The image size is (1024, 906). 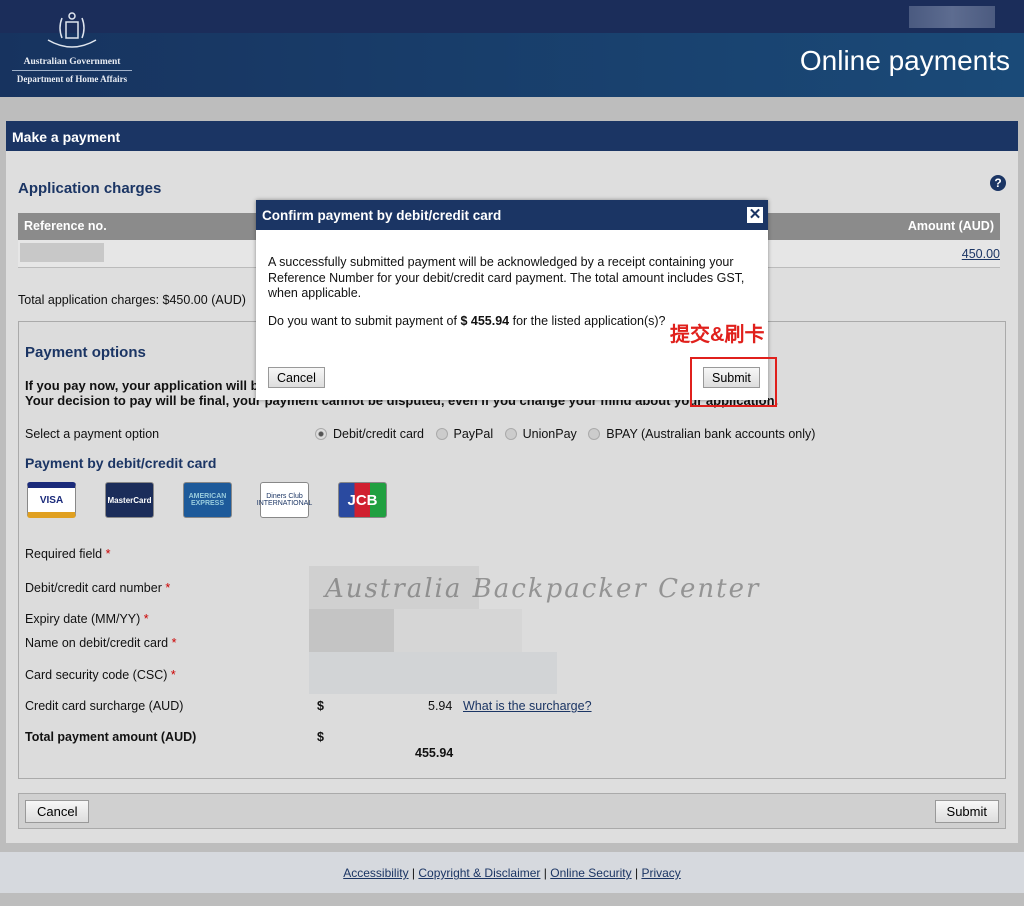 What do you see at coordinates (132, 300) in the screenshot?
I see `total-charges: Total application charges: $450.00 (AUD)` at bounding box center [132, 300].